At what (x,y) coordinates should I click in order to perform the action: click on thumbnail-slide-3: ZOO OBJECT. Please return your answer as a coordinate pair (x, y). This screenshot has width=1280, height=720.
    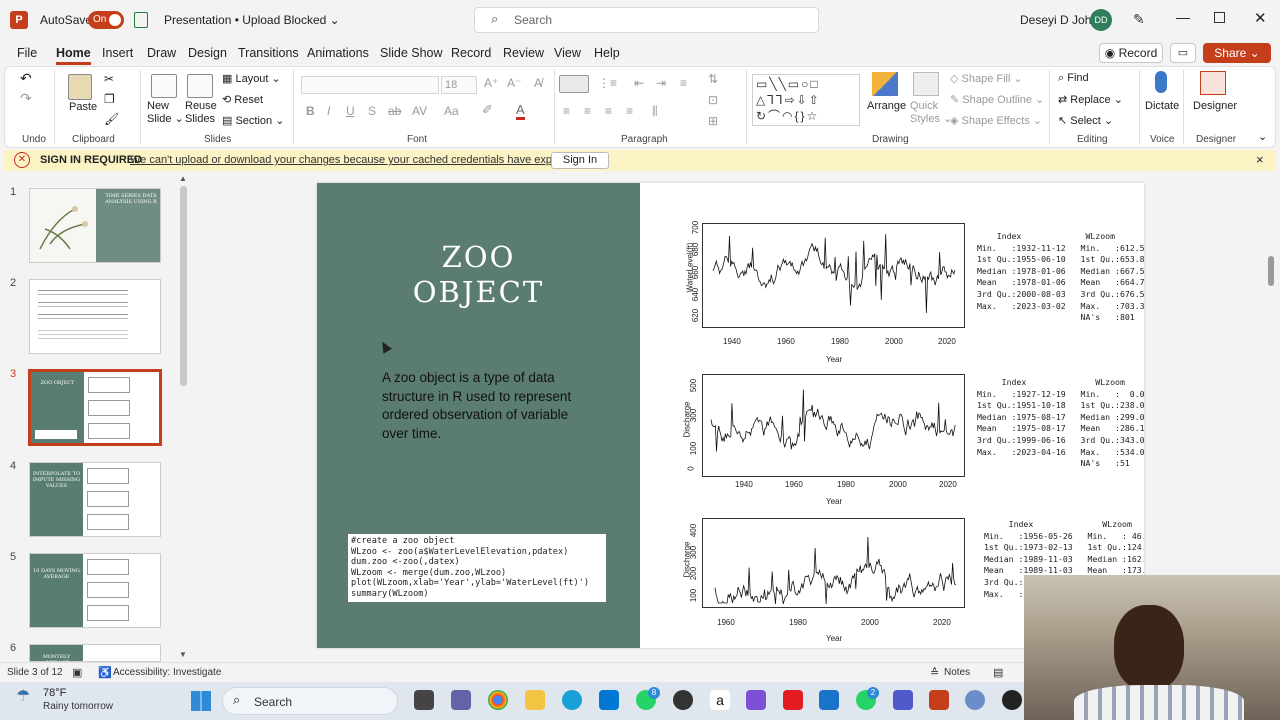
    Looking at the image, I should click on (95, 407).